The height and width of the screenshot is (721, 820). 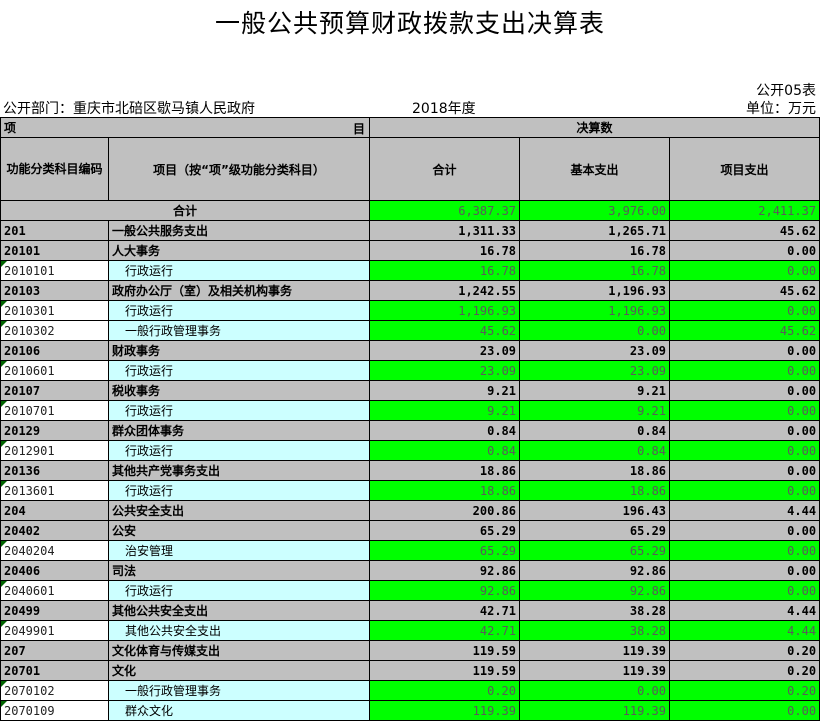 I want to click on table-row: 20406 司法 92.86 92.86 0.00, so click(x=410, y=570).